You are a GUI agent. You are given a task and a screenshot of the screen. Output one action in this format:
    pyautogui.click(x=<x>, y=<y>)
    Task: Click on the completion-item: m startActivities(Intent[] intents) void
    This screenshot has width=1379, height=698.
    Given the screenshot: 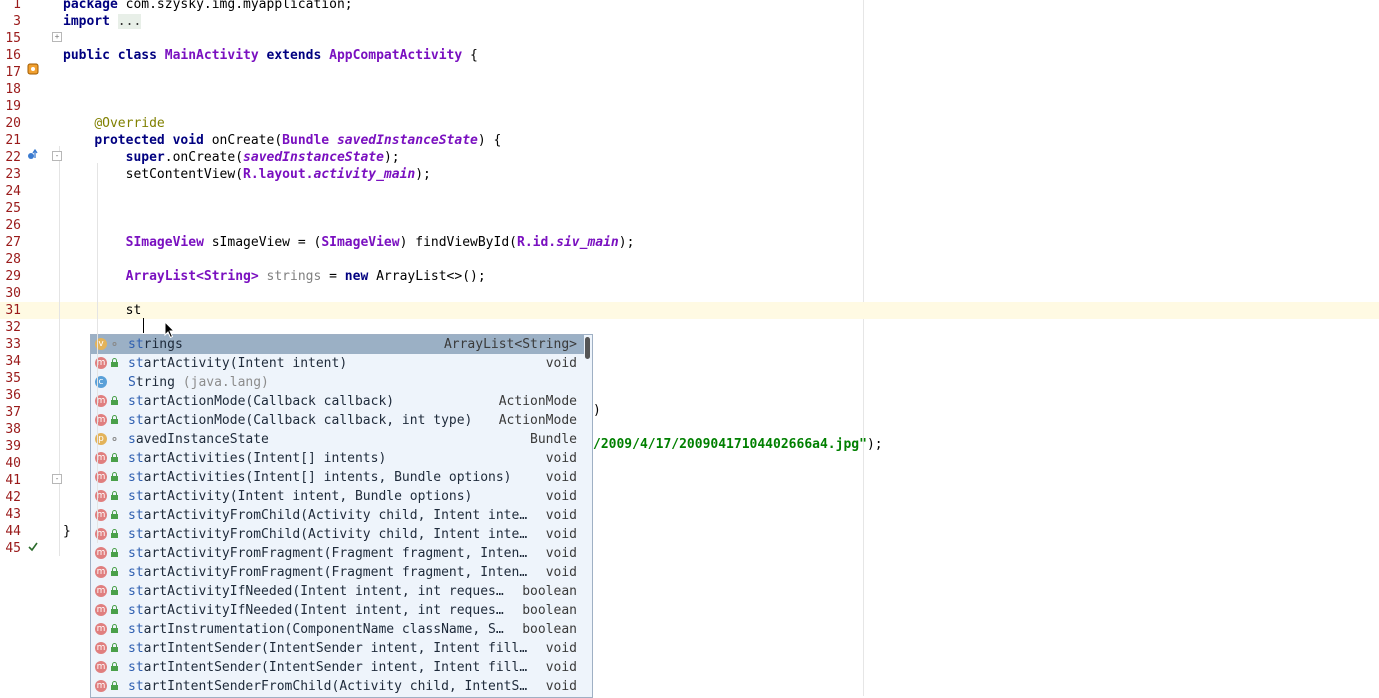 What is the action you would take?
    pyautogui.click(x=337, y=458)
    